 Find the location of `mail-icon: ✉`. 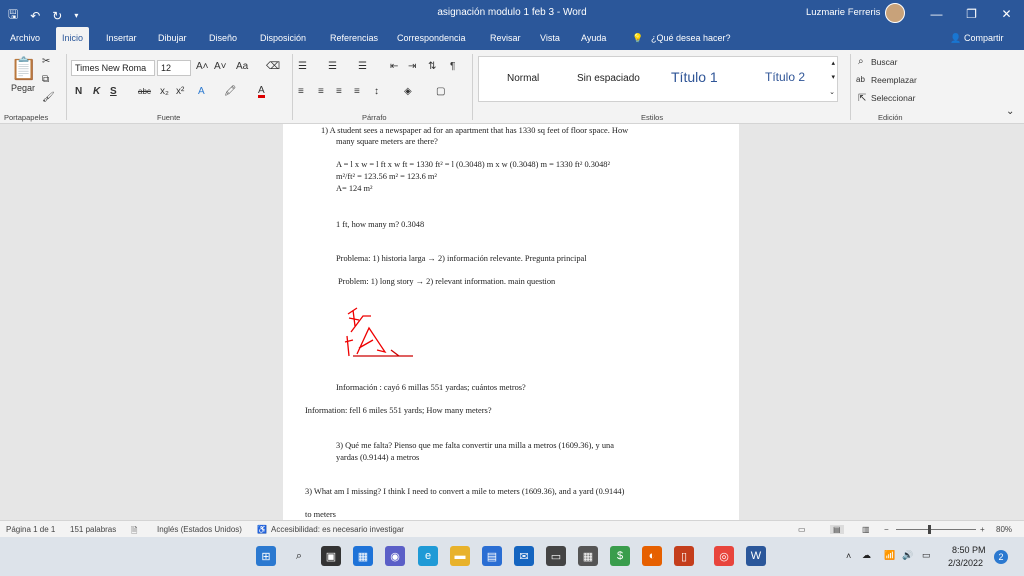

mail-icon: ✉ is located at coordinates (524, 556).